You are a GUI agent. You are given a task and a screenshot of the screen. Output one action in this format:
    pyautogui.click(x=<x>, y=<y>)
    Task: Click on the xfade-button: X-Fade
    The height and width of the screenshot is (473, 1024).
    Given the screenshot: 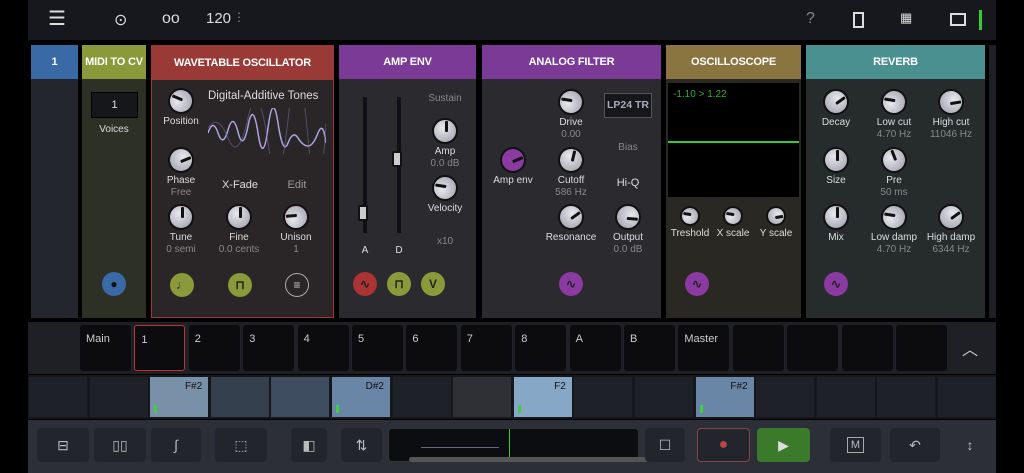 What is the action you would take?
    pyautogui.click(x=240, y=185)
    